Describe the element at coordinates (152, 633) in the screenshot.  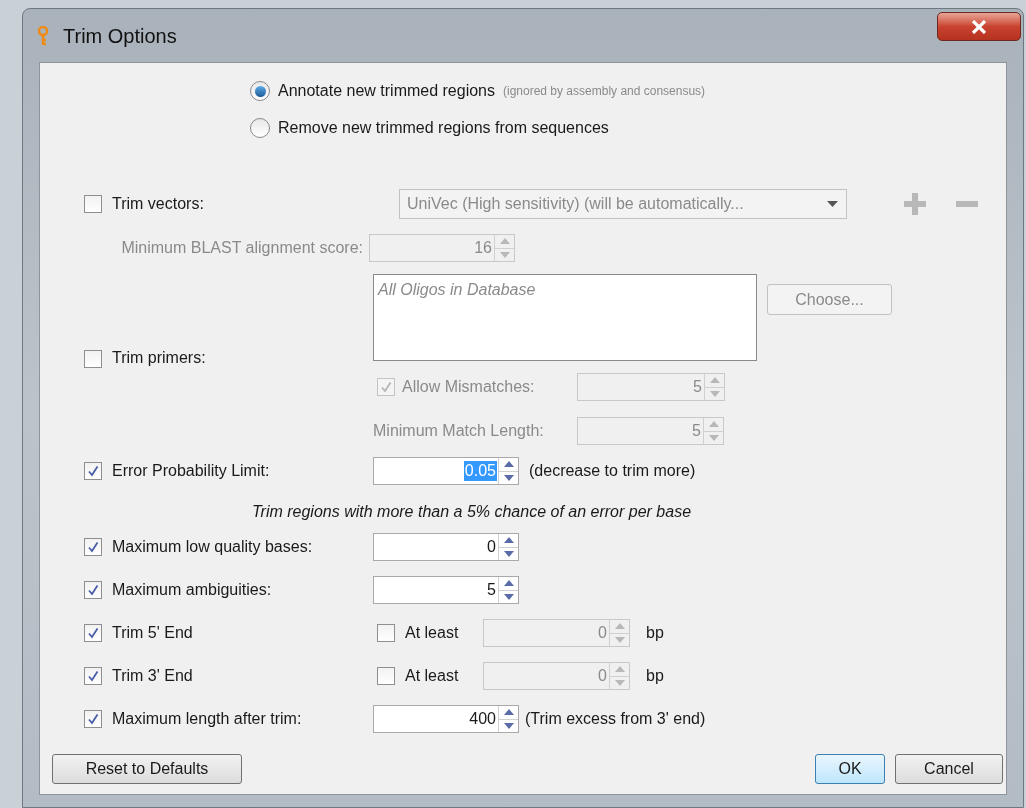
I see `checkbox-label: Trim 5' End` at that location.